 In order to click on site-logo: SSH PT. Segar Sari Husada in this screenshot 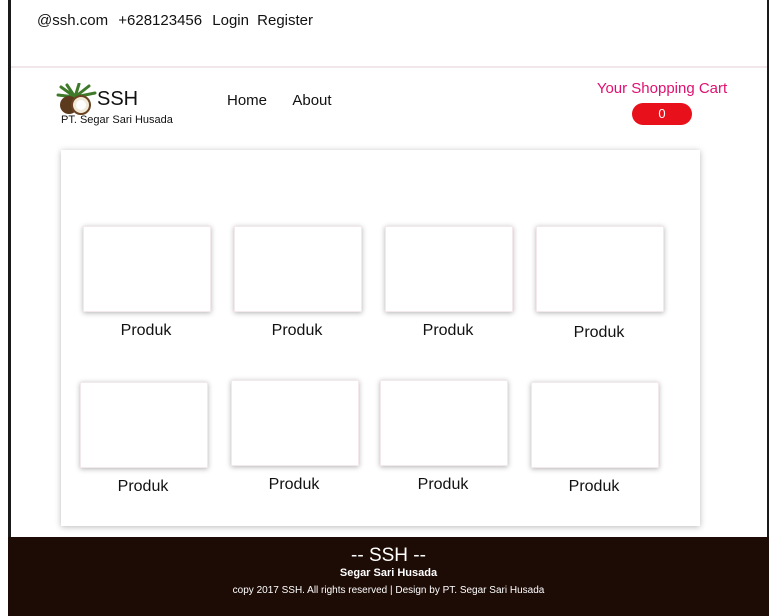, I will do `click(130, 105)`.